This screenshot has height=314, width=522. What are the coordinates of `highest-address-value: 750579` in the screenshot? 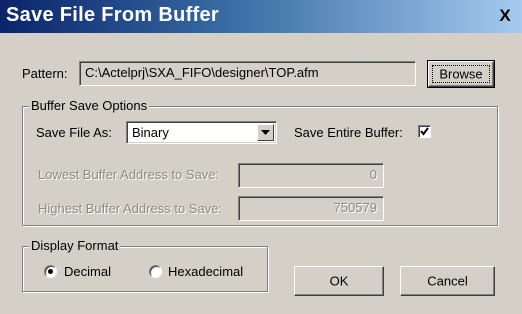 It's located at (355, 207).